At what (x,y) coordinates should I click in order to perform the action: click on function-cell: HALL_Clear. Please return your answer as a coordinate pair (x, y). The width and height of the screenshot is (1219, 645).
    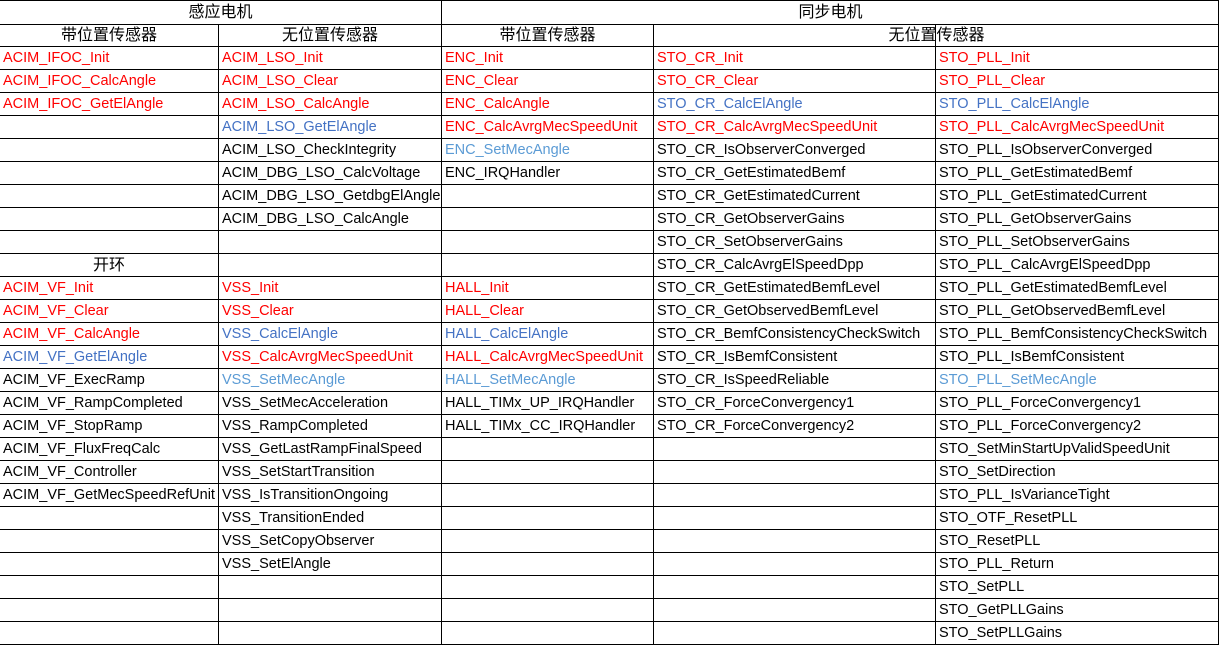
    Looking at the image, I should click on (484, 311).